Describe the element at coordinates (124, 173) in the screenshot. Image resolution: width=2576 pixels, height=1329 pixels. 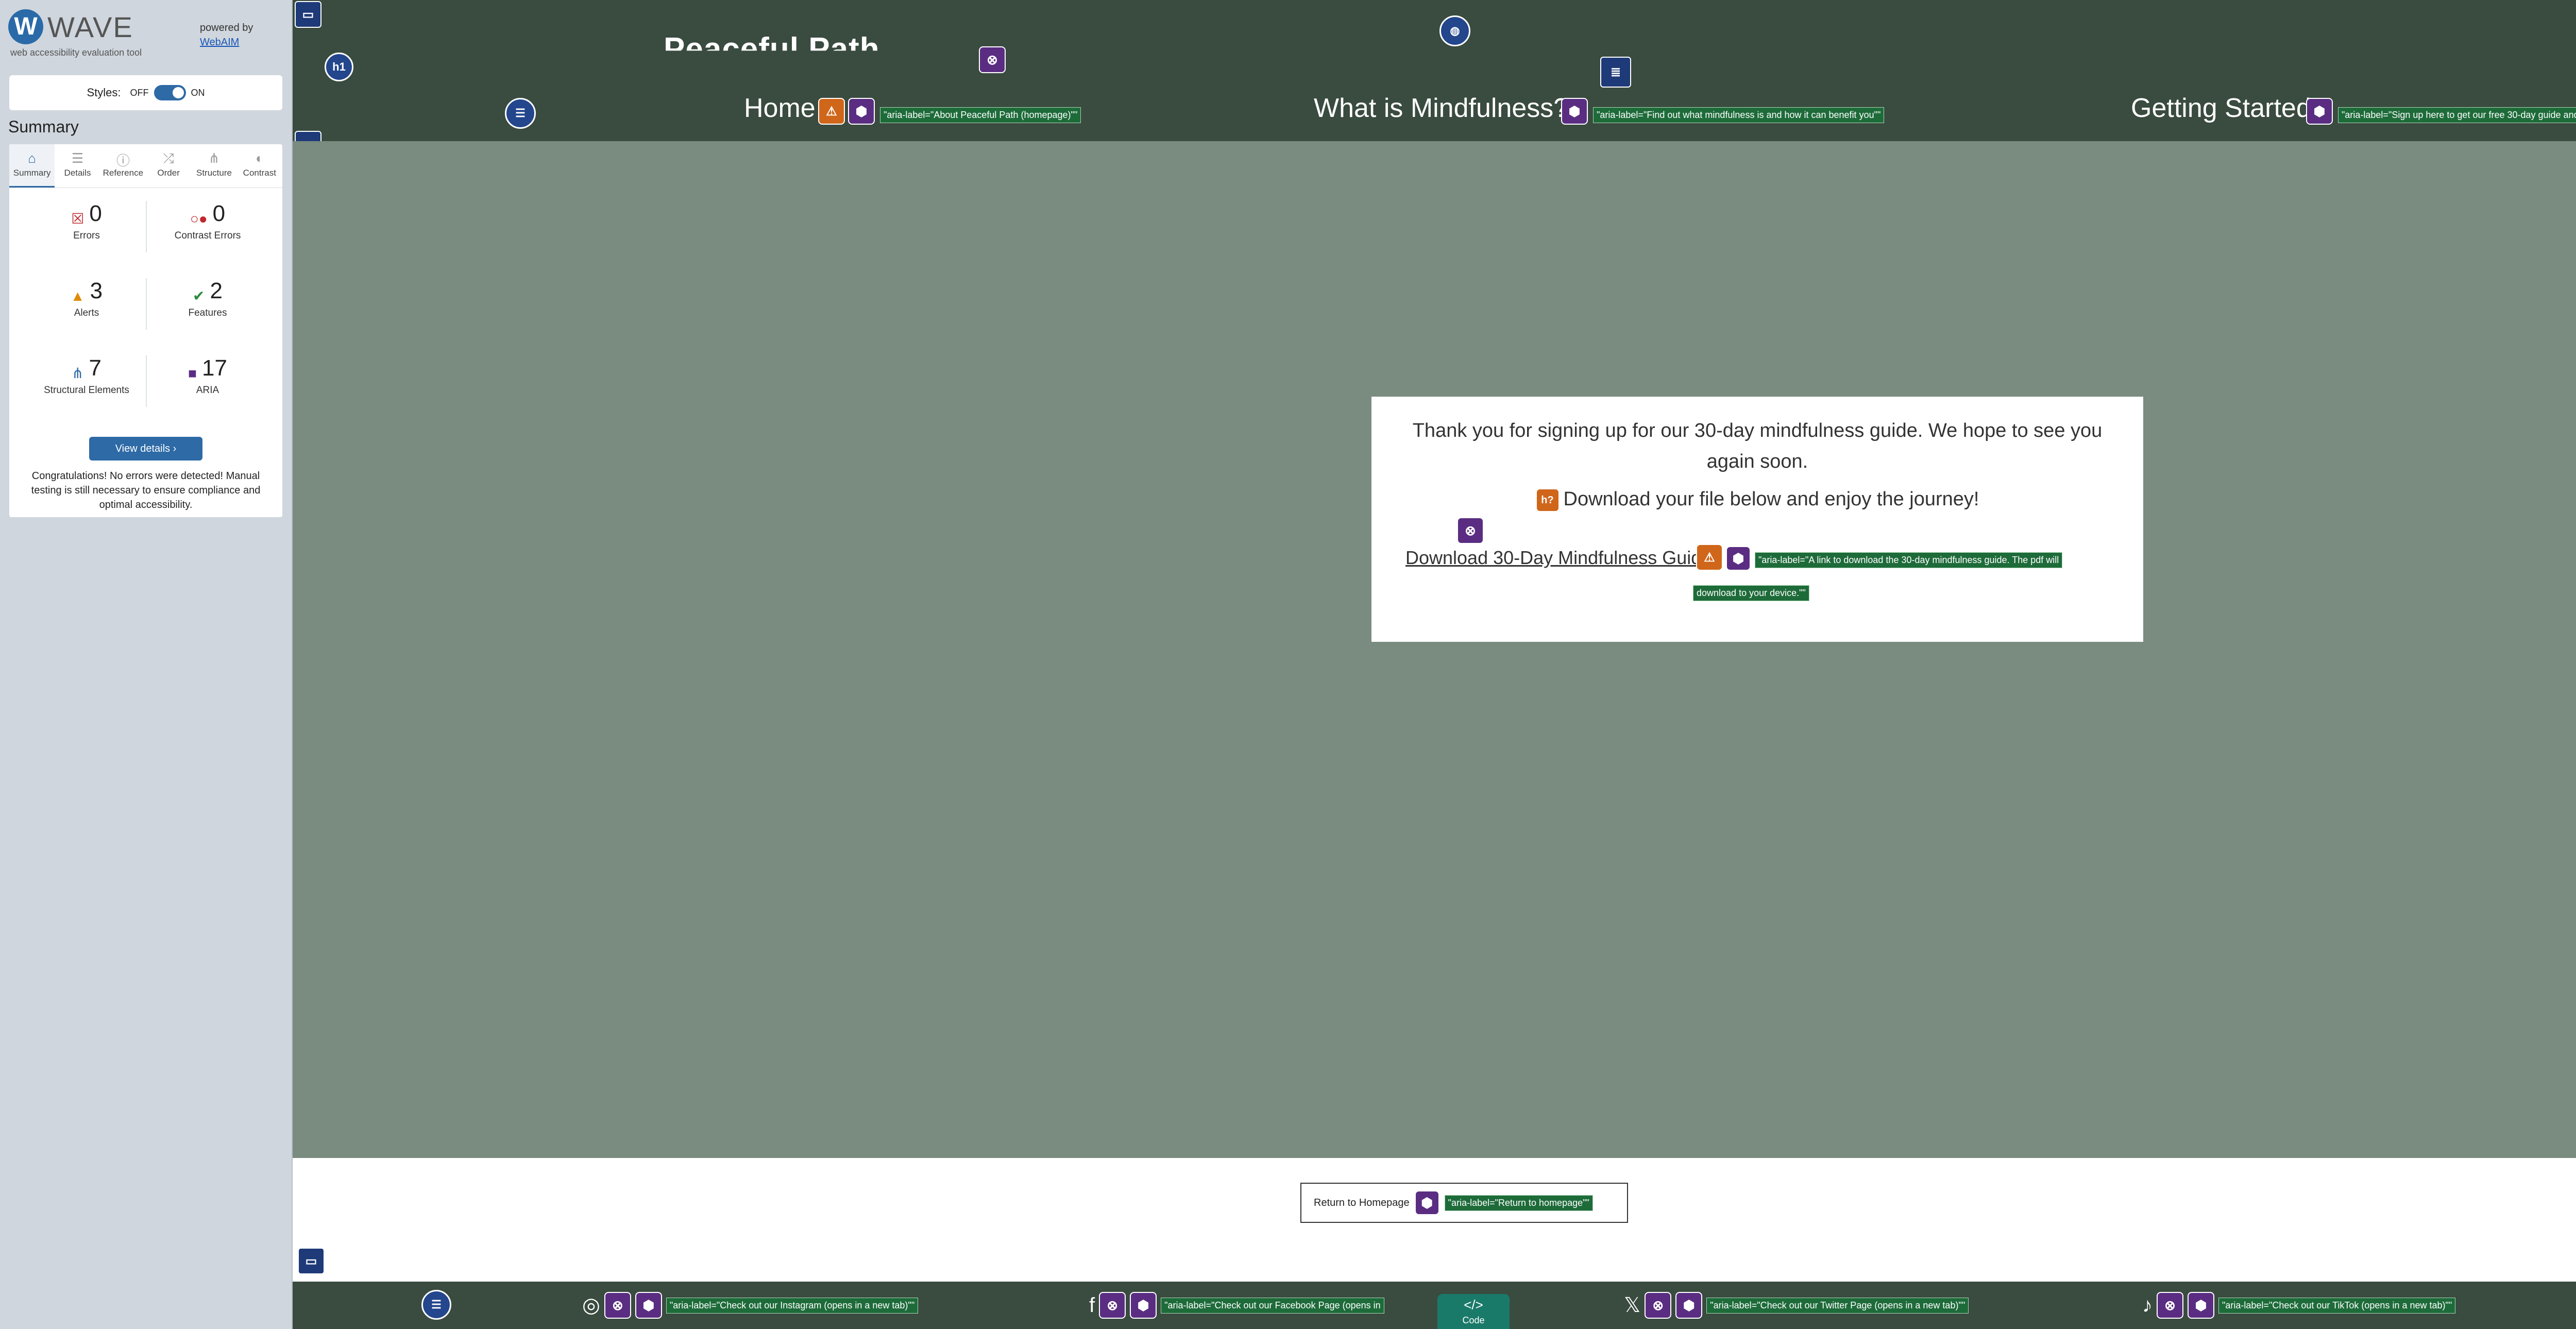
I see `tab-reference-label: Reference` at that location.